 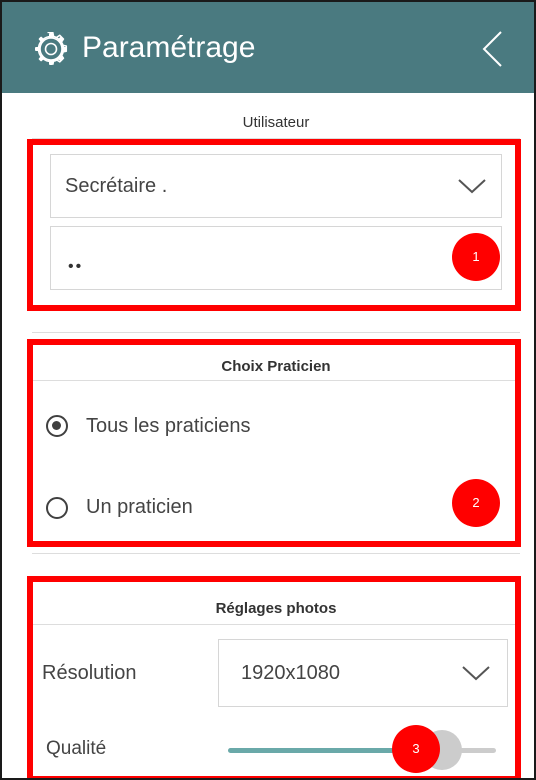 What do you see at coordinates (476, 503) in the screenshot?
I see `annotation-badge-2: 2` at bounding box center [476, 503].